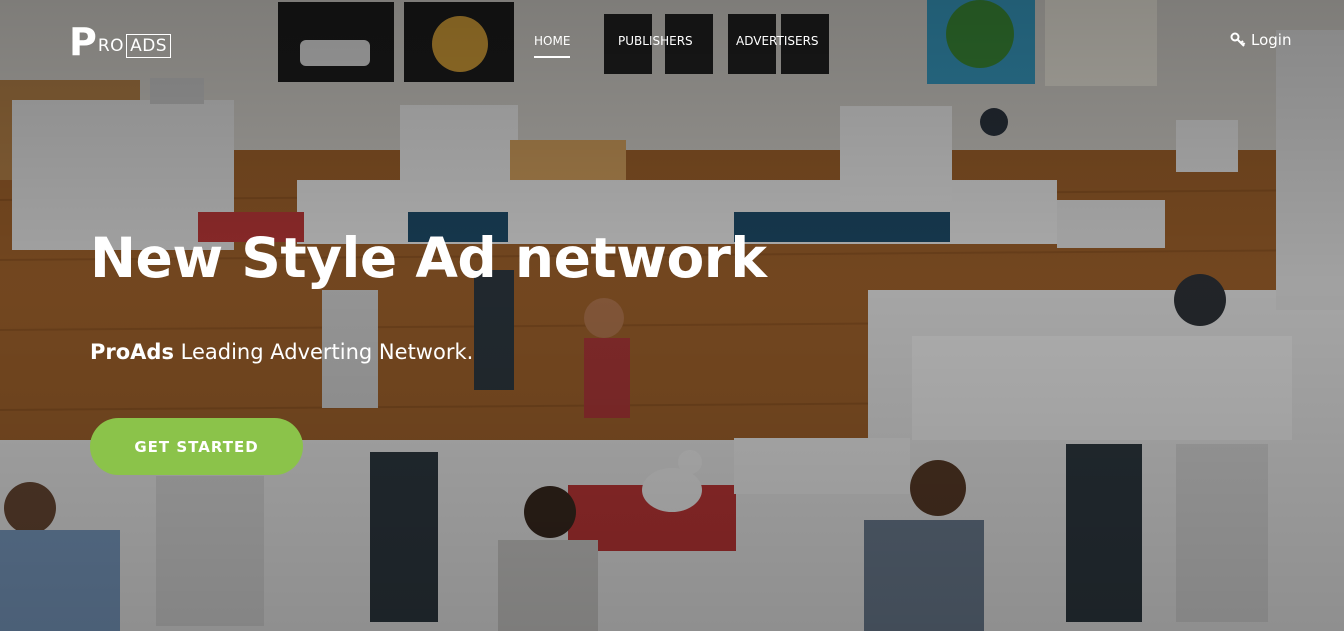 Image resolution: width=1344 pixels, height=631 pixels. Describe the element at coordinates (777, 41) in the screenshot. I see `nav-advertisers-link: ADVERTISERS` at that location.